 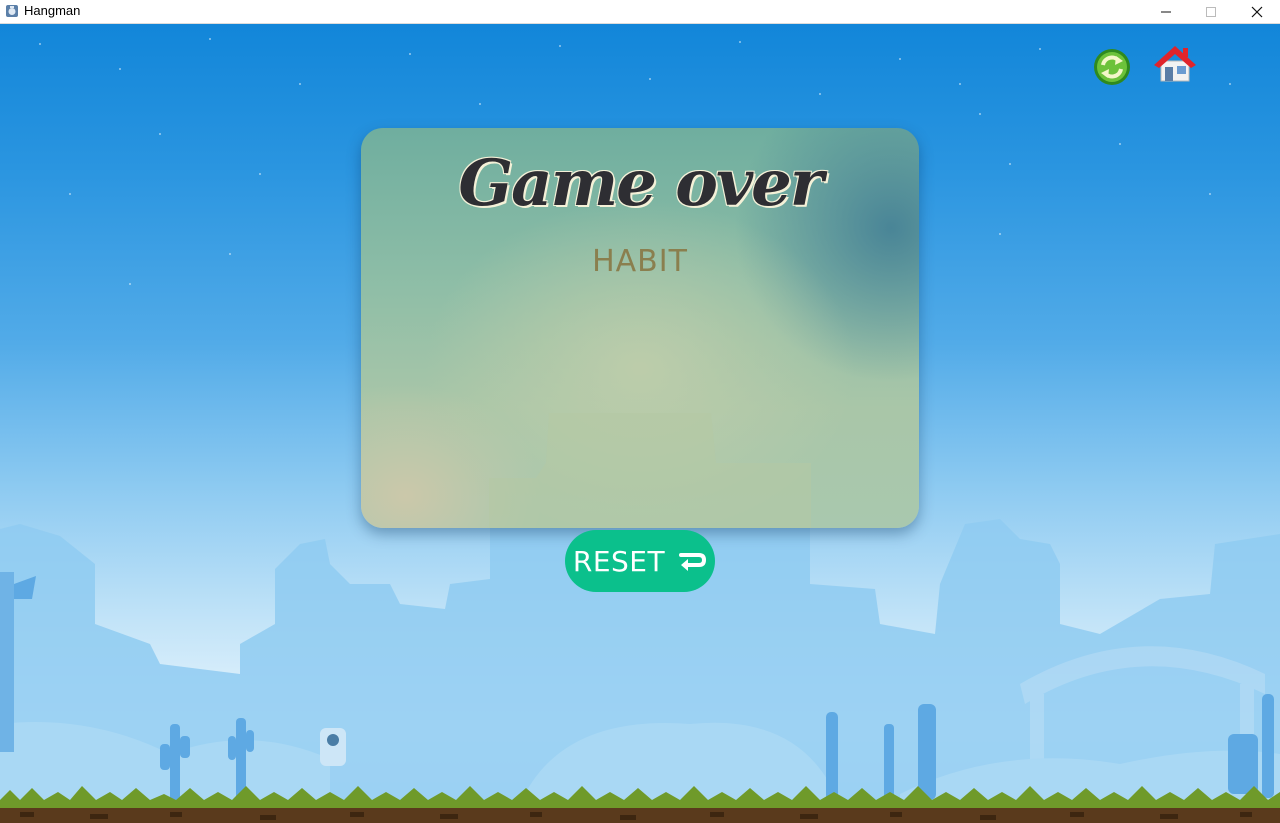 I want to click on soil-strip, so click(x=640, y=815).